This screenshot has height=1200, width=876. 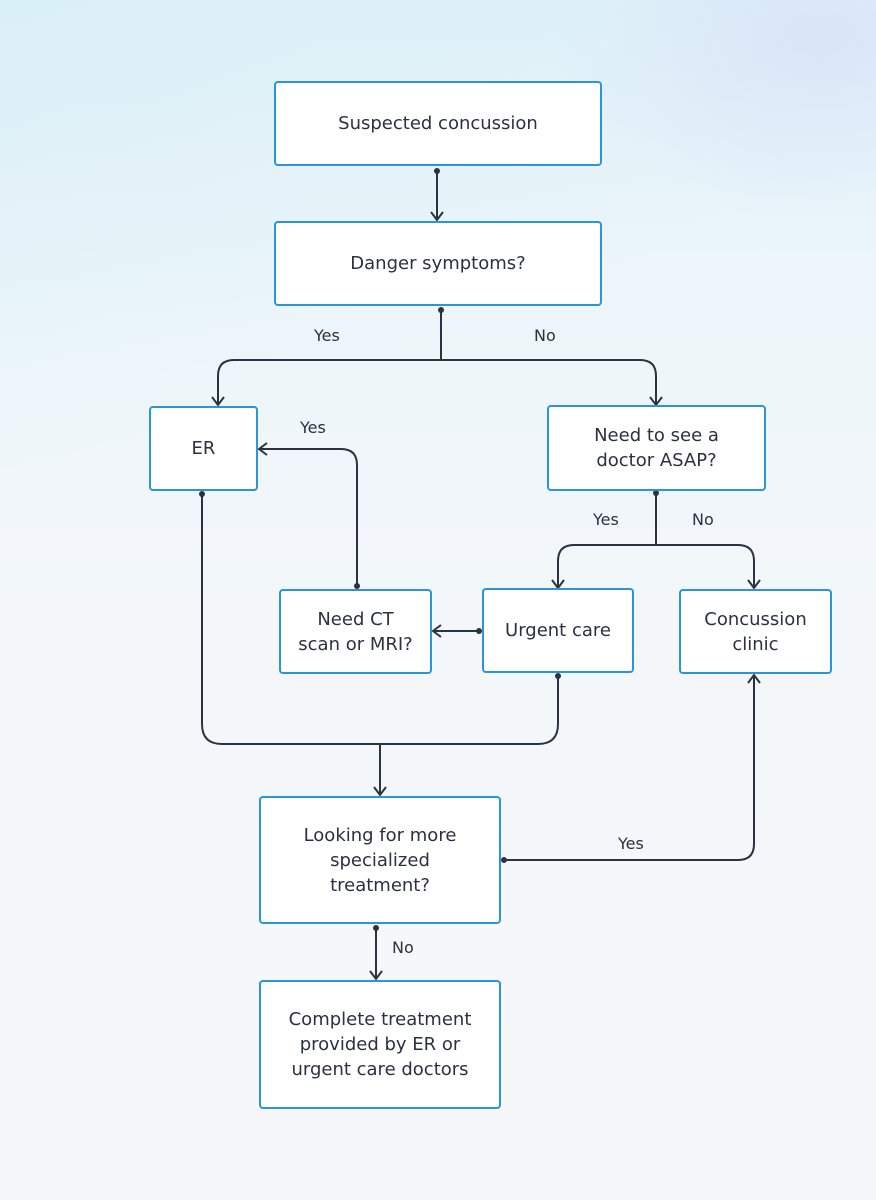 I want to click on edge-label-danger-yes: Yes, so click(x=327, y=335).